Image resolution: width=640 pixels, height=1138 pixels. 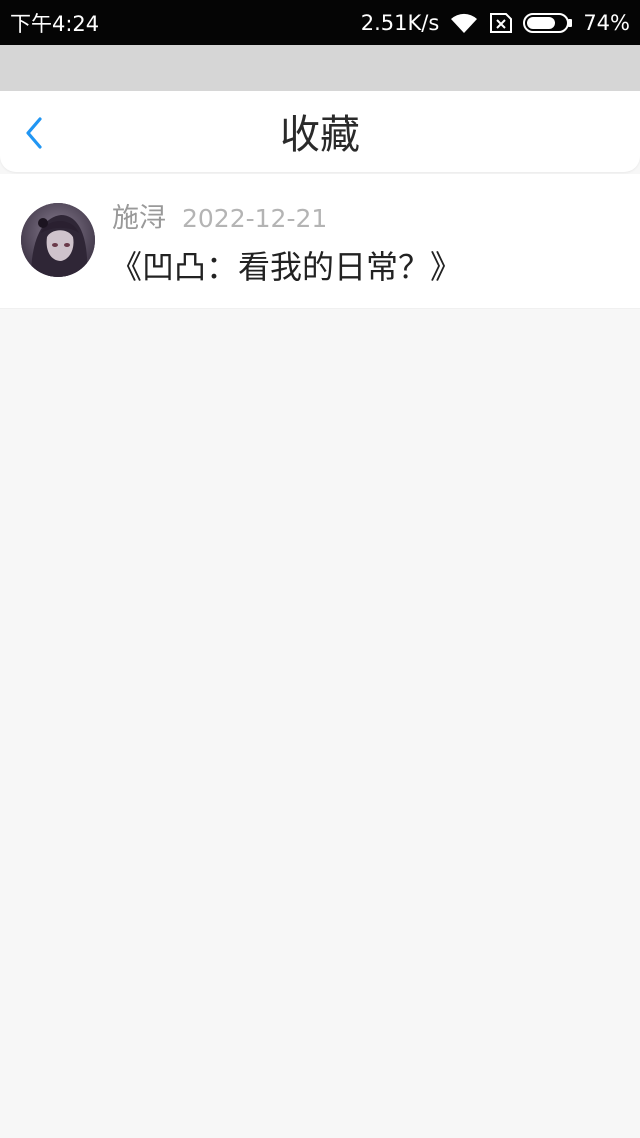 What do you see at coordinates (320, 22) in the screenshot?
I see `status-bar: 下午4:24 2.51K/s 74%` at bounding box center [320, 22].